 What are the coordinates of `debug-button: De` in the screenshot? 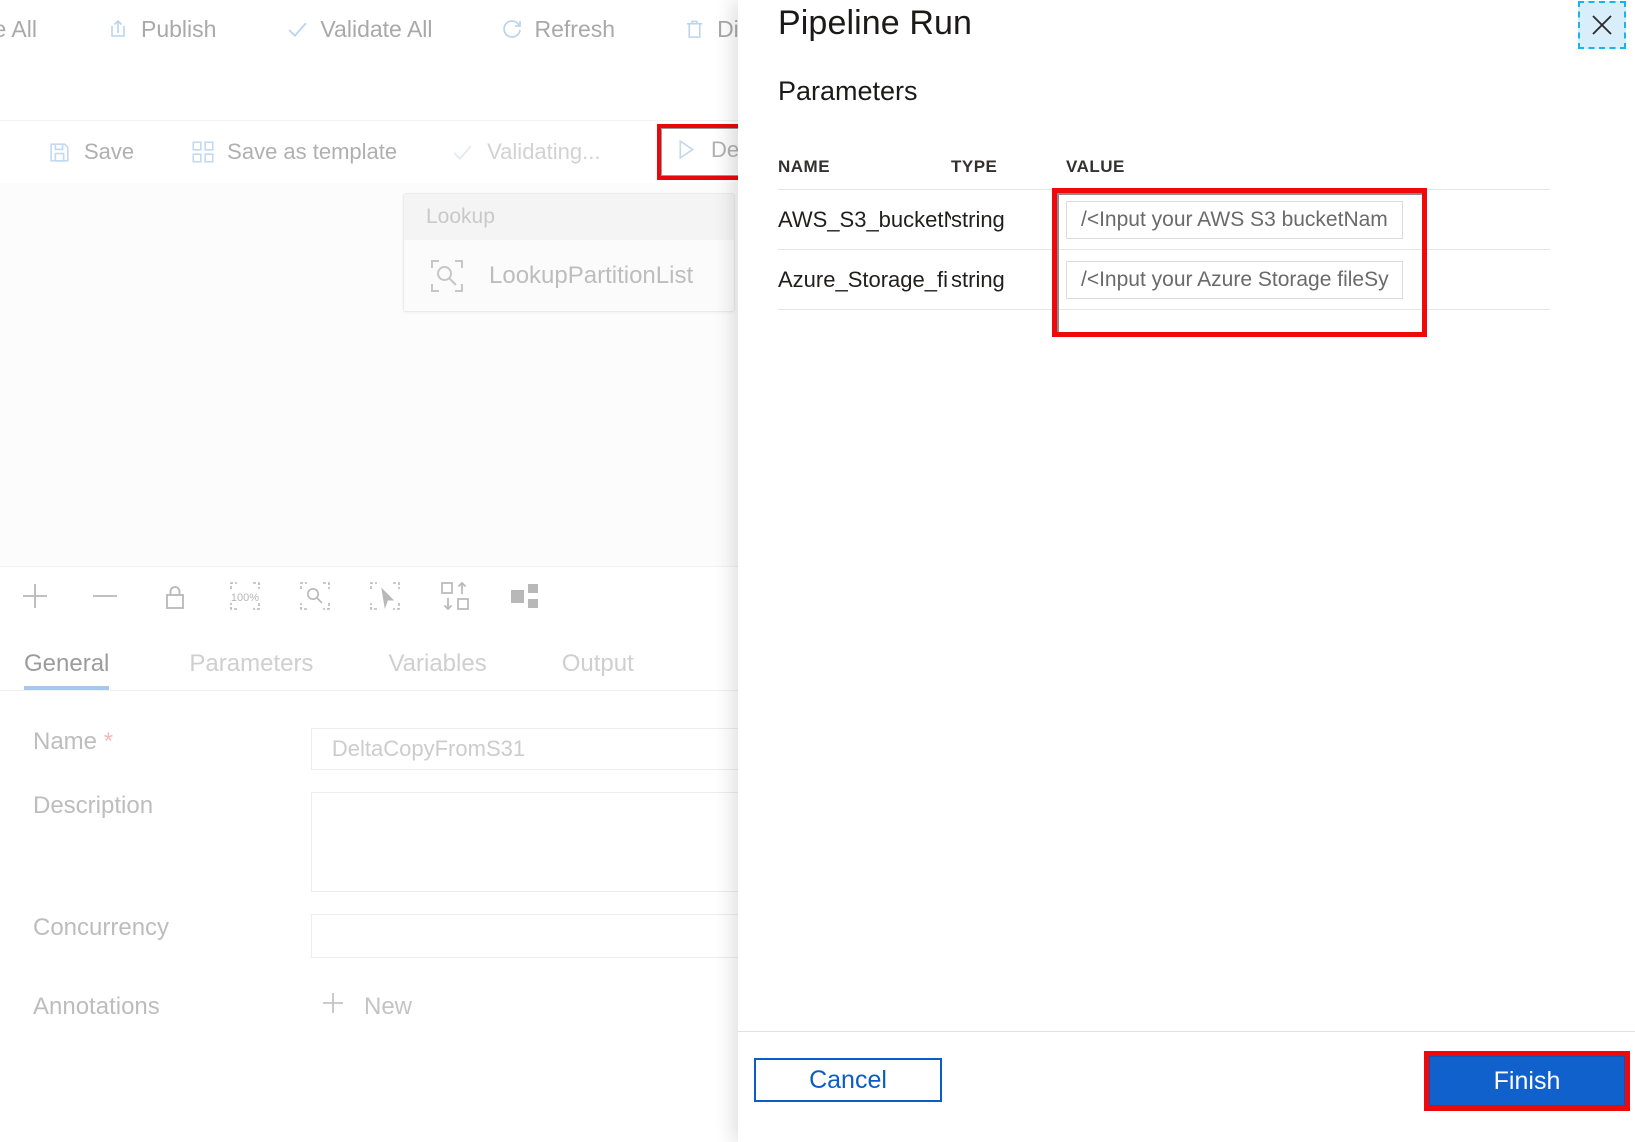 It's located at (705, 149).